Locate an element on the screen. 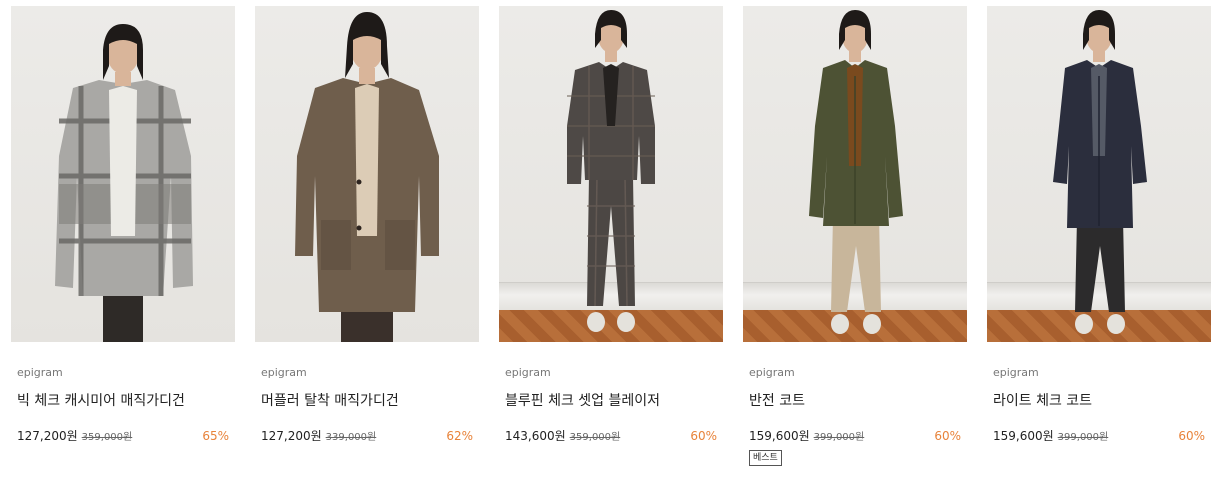 This screenshot has width=1225, height=477. original-price: 339,000원 is located at coordinates (351, 437).